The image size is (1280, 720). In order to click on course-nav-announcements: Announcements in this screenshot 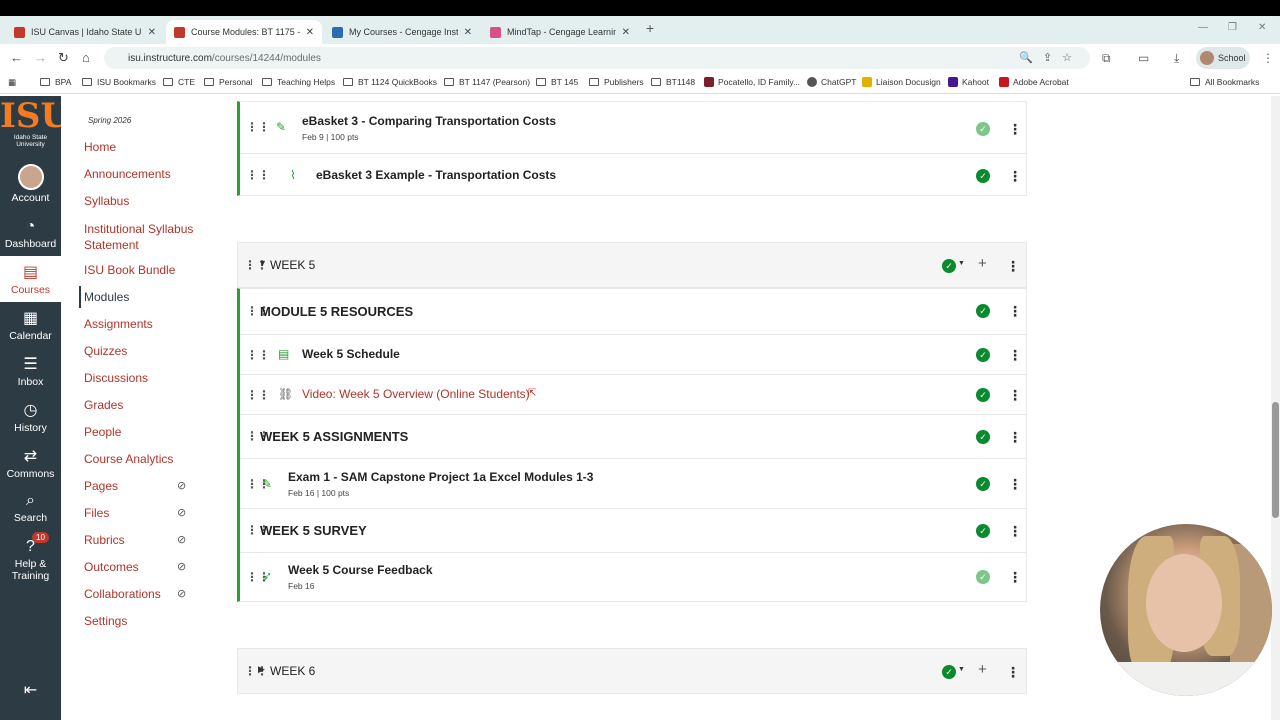, I will do `click(127, 174)`.